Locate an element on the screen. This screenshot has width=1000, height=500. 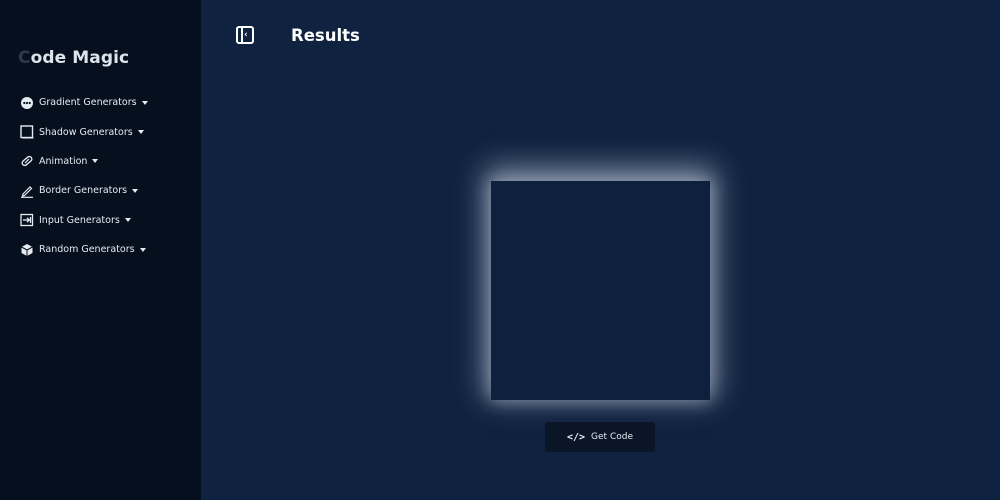
sidebar-item-label: Gradient Generators is located at coordinates (88, 103).